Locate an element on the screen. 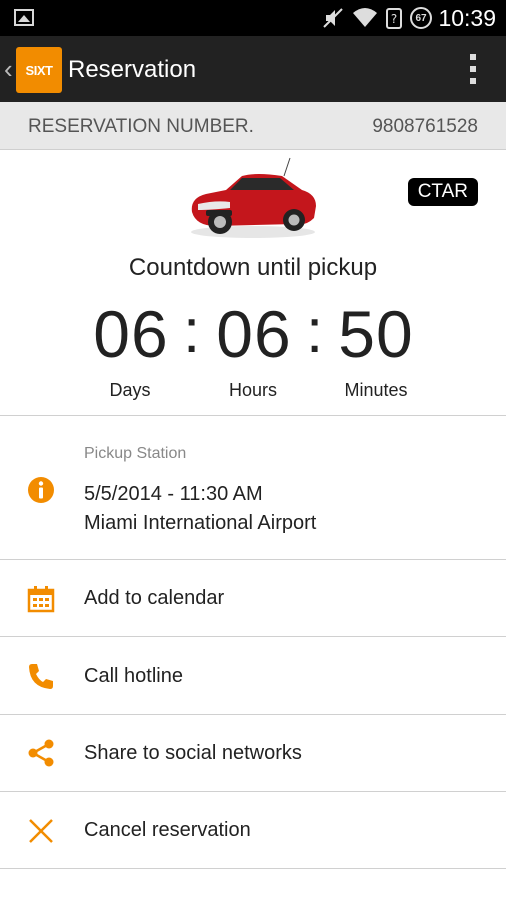  battery-icon: 67 is located at coordinates (421, 18).